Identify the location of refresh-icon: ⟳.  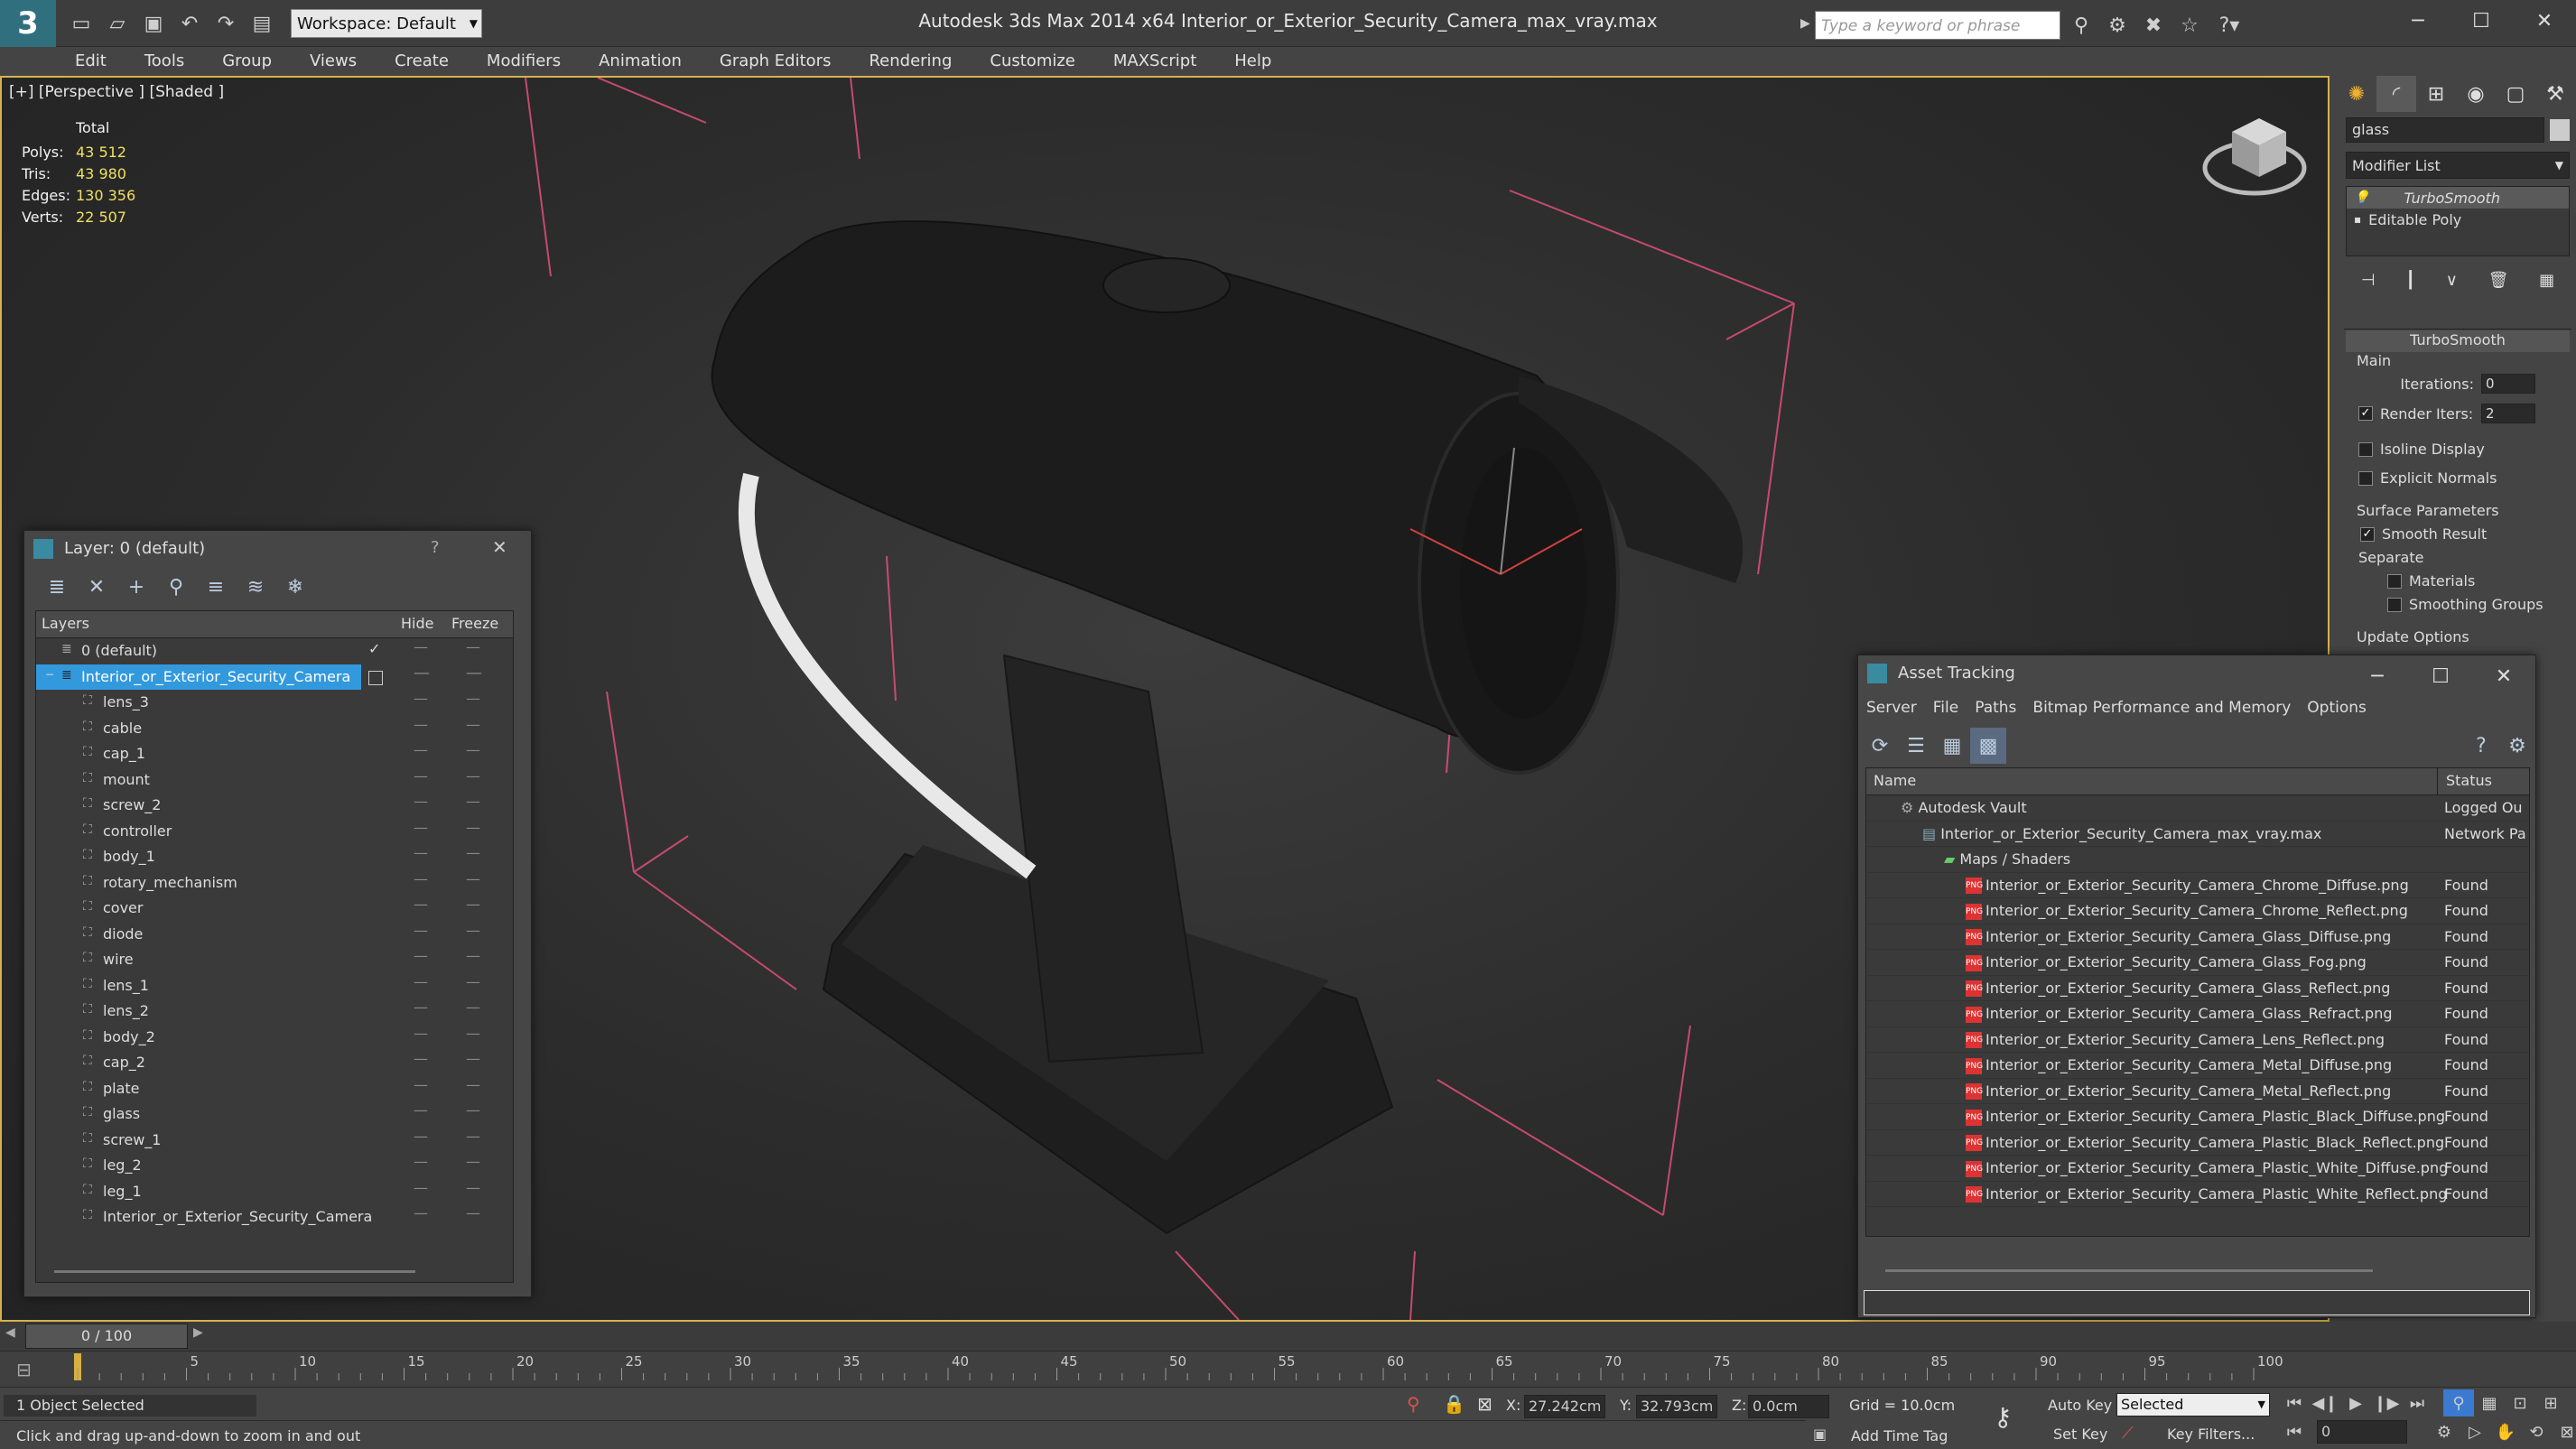
(1880, 746).